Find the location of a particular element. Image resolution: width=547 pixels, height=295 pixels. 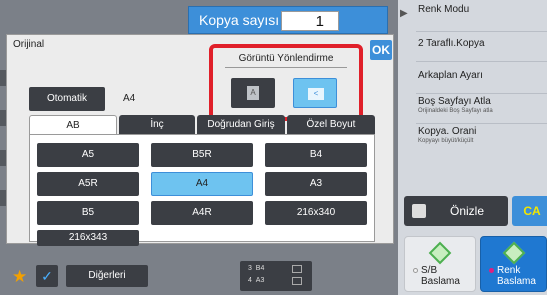

color-mode-label: Renk Modu is located at coordinates (444, 9).